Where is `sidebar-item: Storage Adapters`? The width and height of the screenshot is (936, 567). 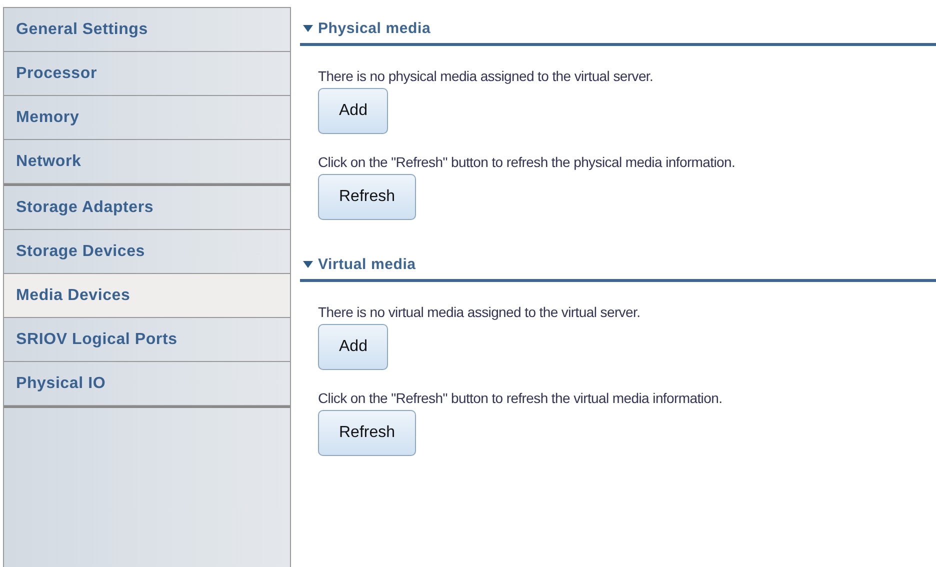 sidebar-item: Storage Adapters is located at coordinates (147, 208).